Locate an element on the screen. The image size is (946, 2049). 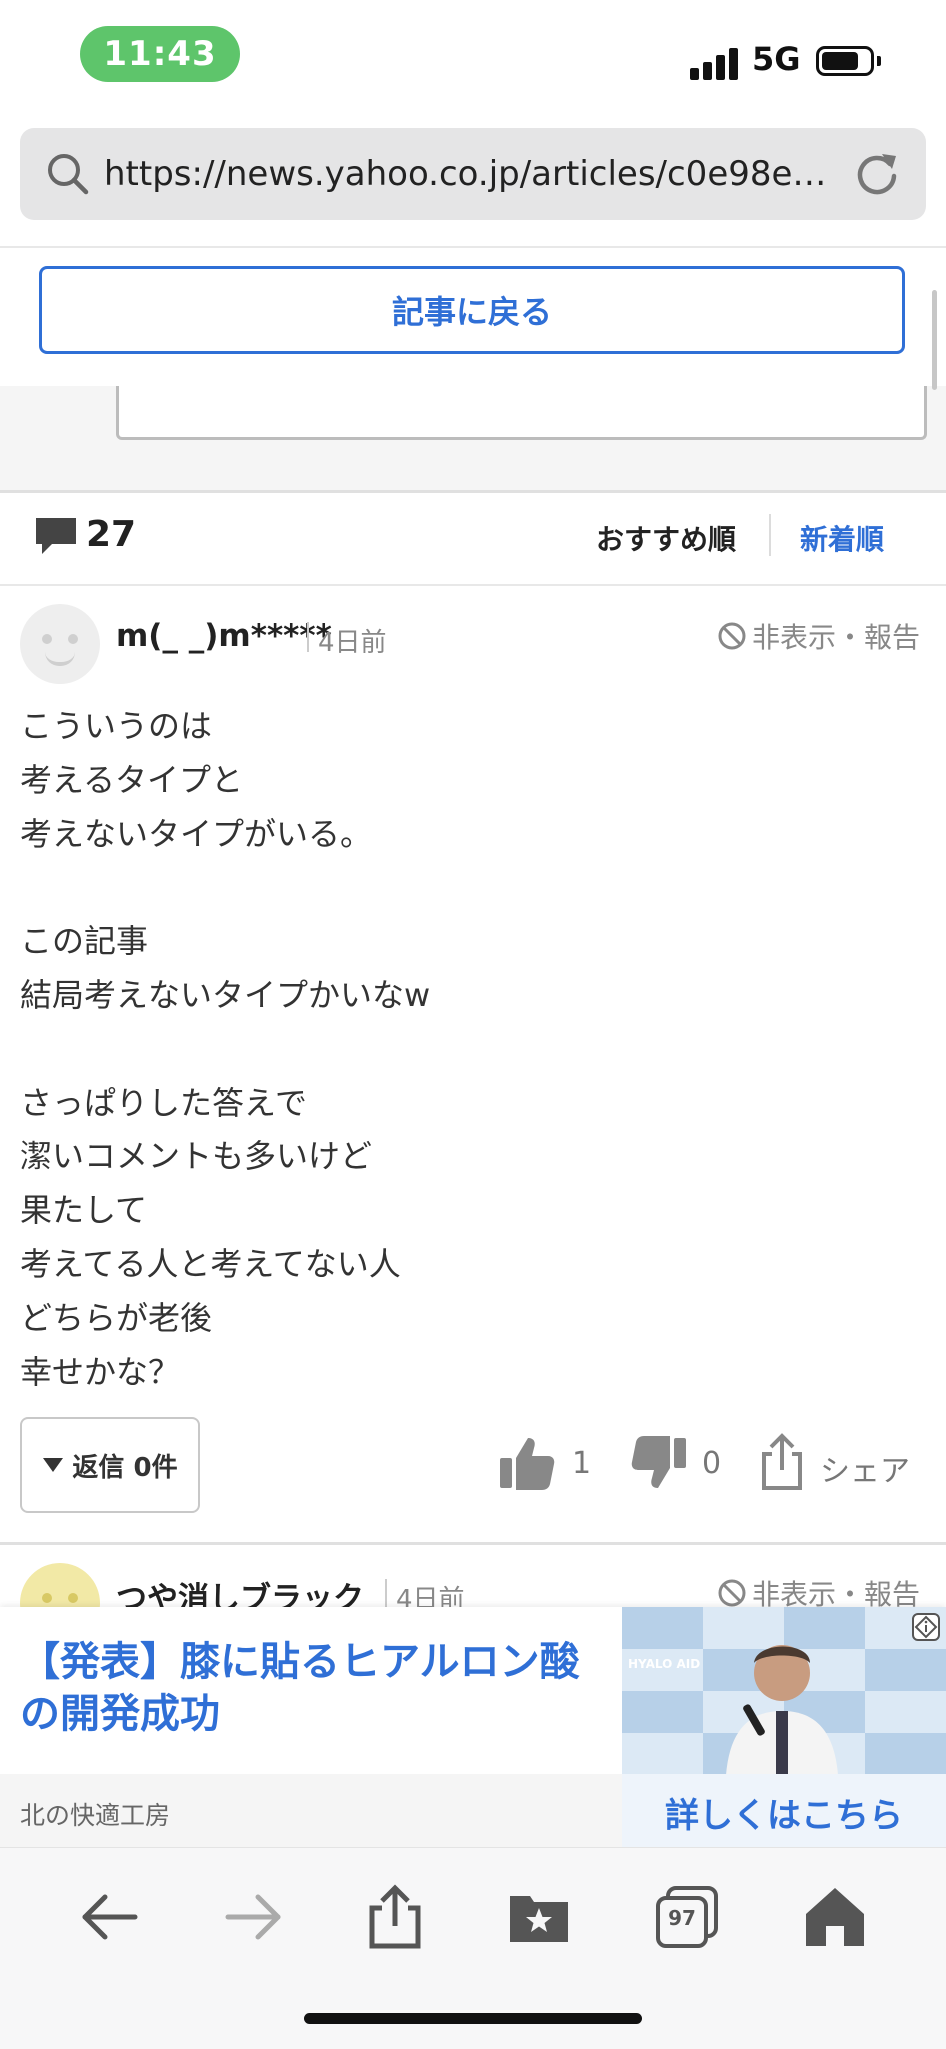
status-time: 11:43 is located at coordinates (160, 54).